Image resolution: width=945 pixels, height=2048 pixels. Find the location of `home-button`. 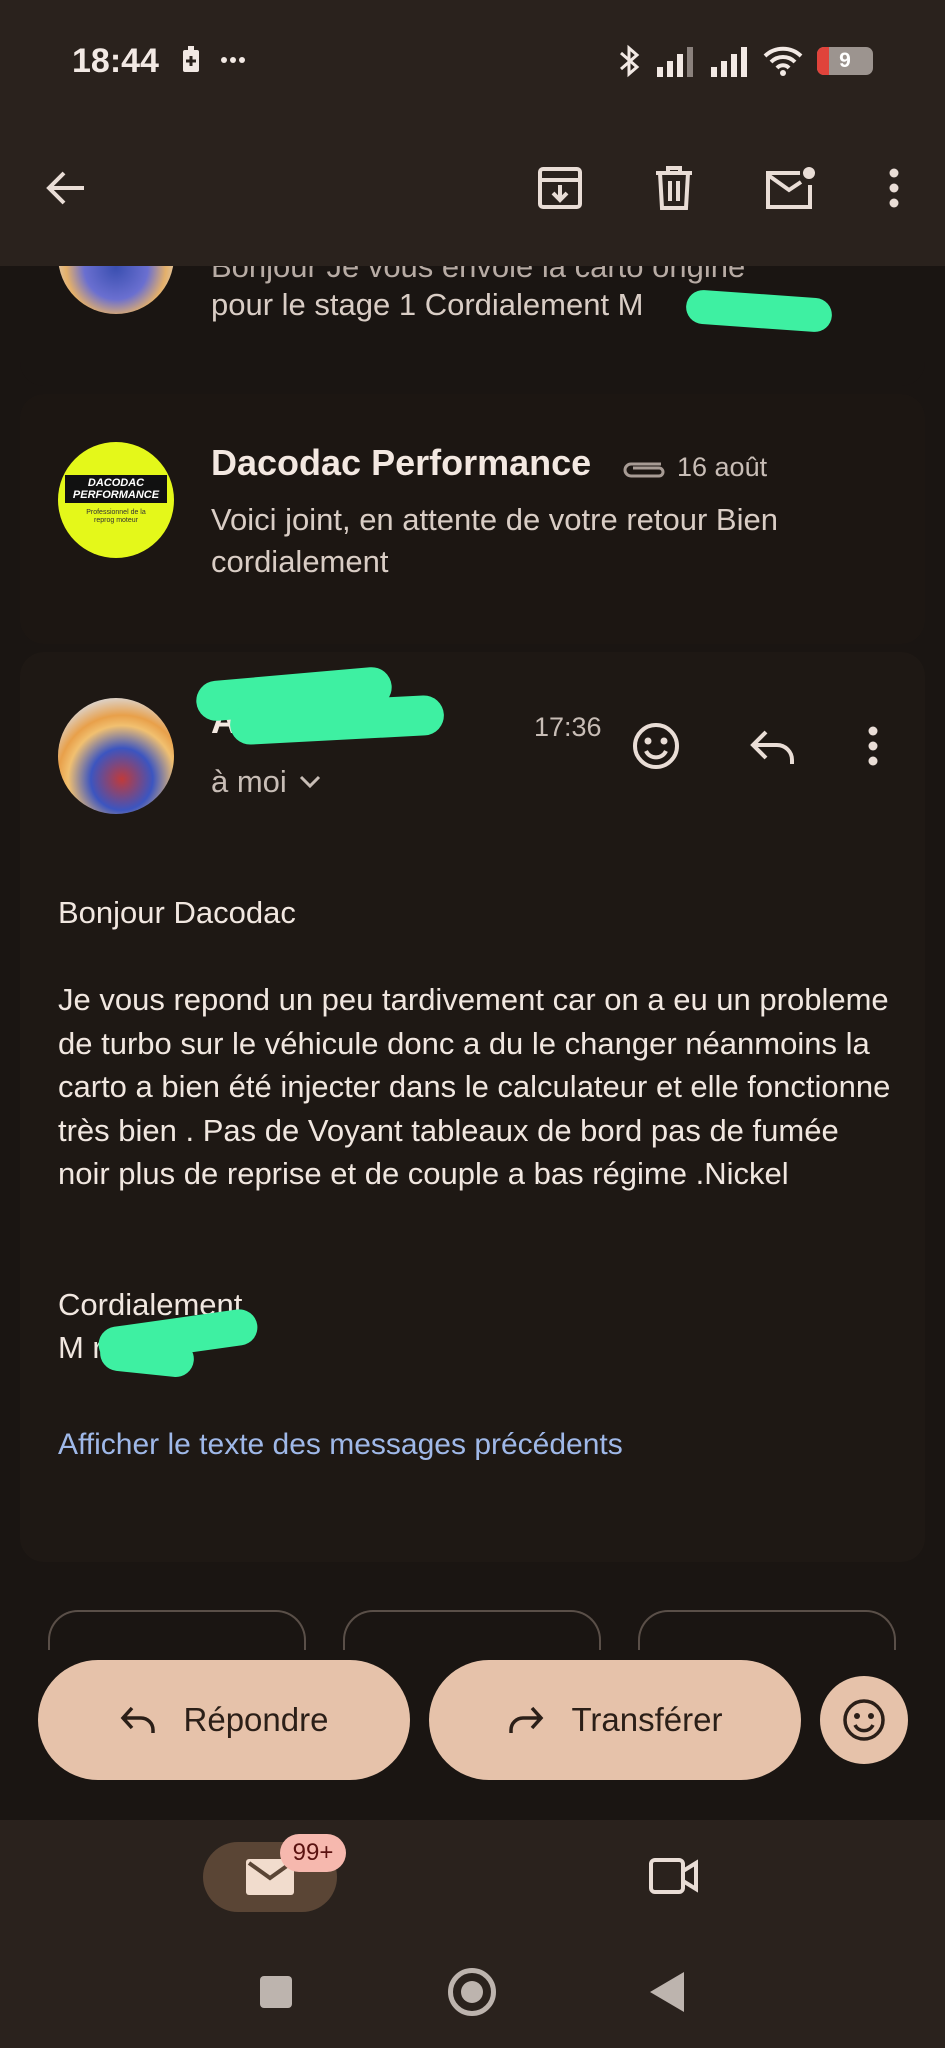

home-button is located at coordinates (472, 1992).